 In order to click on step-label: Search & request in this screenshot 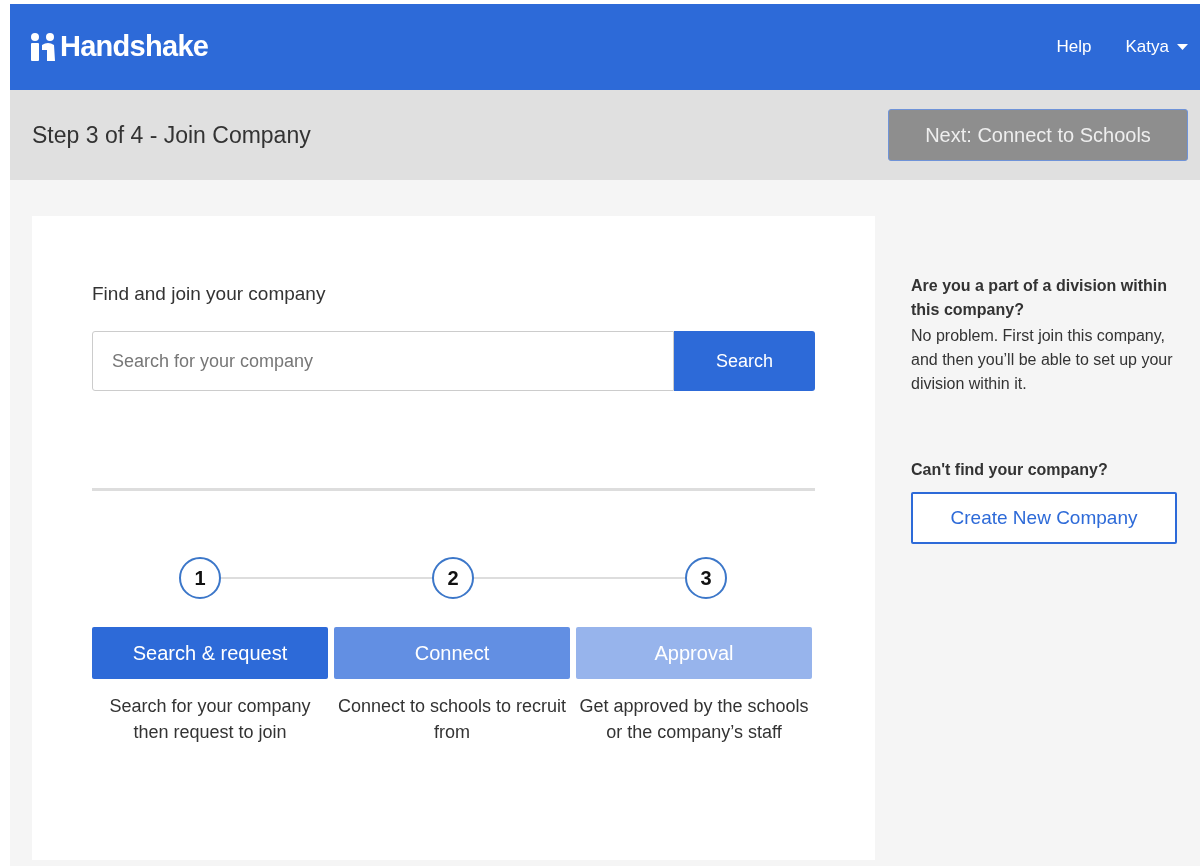, I will do `click(210, 653)`.